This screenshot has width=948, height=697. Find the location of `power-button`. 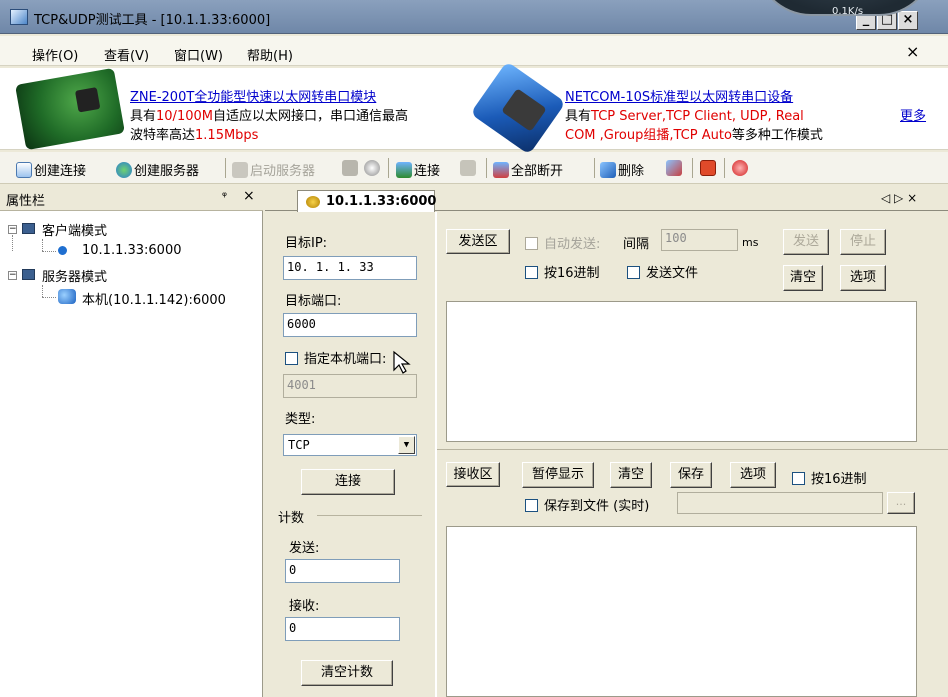

power-button is located at coordinates (709, 168).